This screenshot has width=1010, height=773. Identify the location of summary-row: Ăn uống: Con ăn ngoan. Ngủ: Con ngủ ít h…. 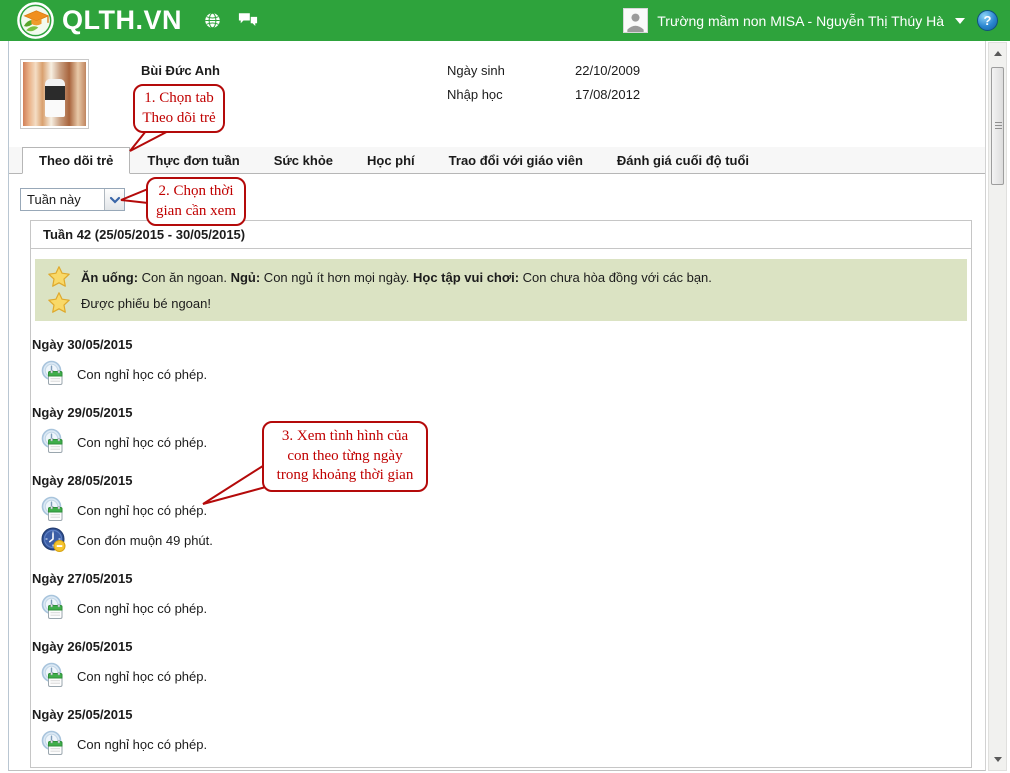
(501, 277).